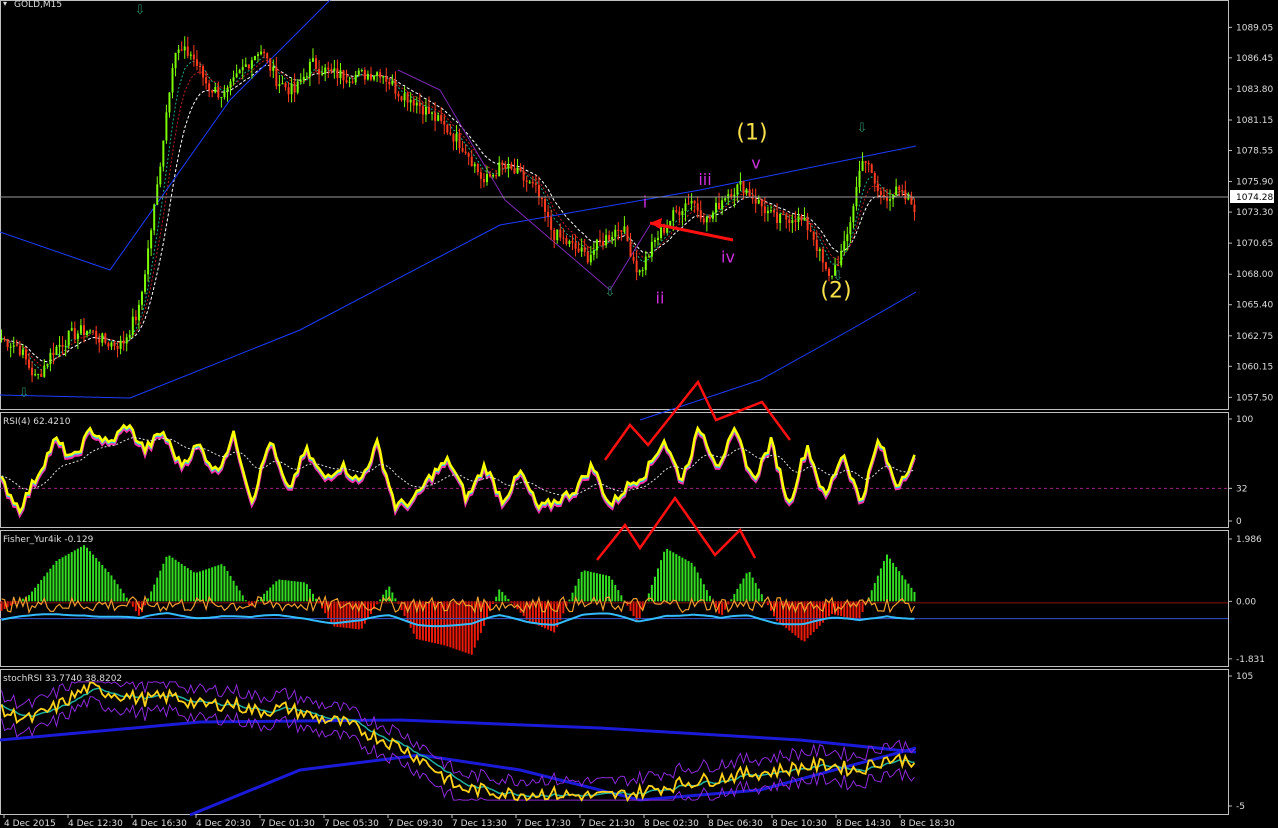 This screenshot has height=828, width=1278. I want to click on price-tick-label: 1065.40, so click(1254, 306).